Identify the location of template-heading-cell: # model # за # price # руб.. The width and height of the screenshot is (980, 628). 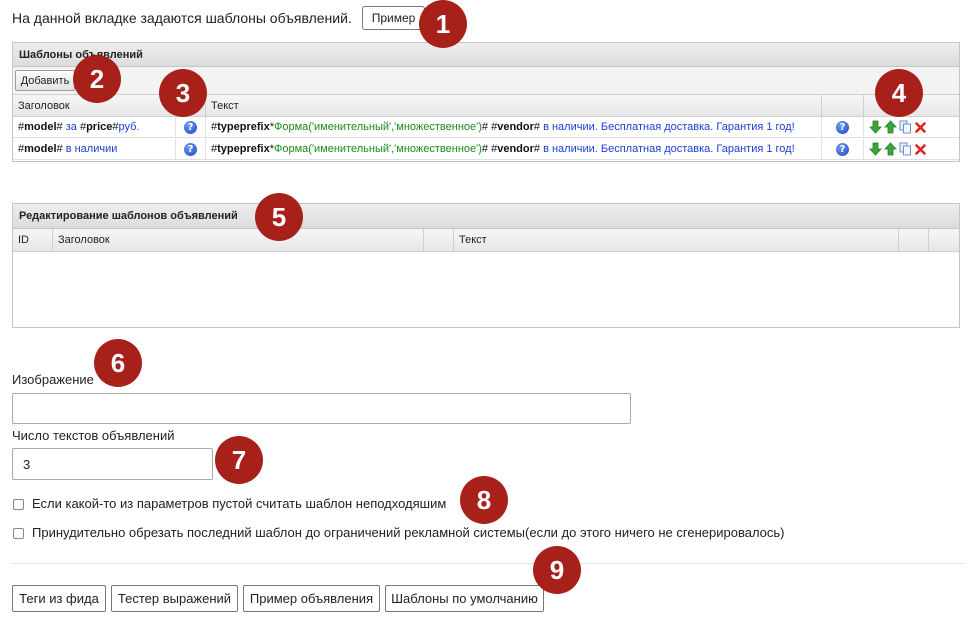
(94, 127).